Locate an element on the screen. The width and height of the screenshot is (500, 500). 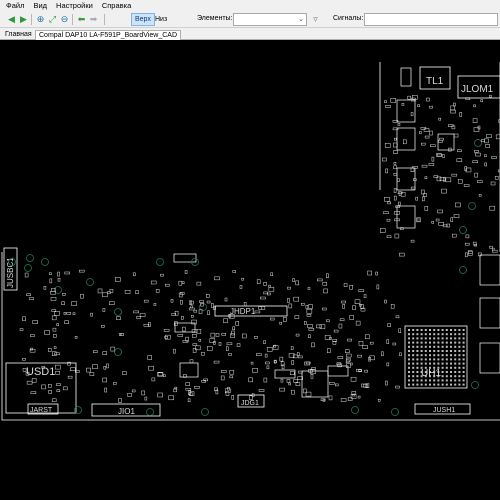
component-label: JLOM1 is located at coordinates (477, 89).